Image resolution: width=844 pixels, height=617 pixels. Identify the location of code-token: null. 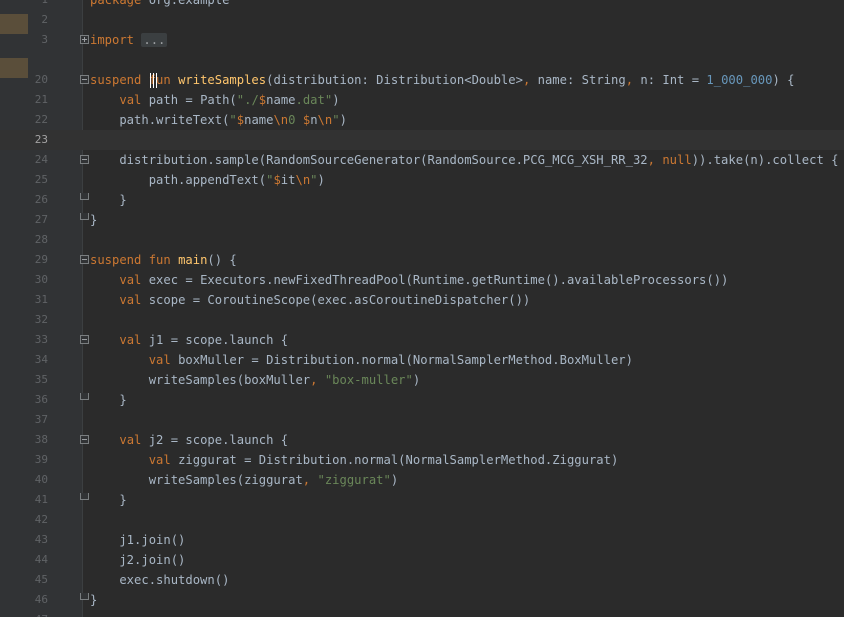
(677, 160).